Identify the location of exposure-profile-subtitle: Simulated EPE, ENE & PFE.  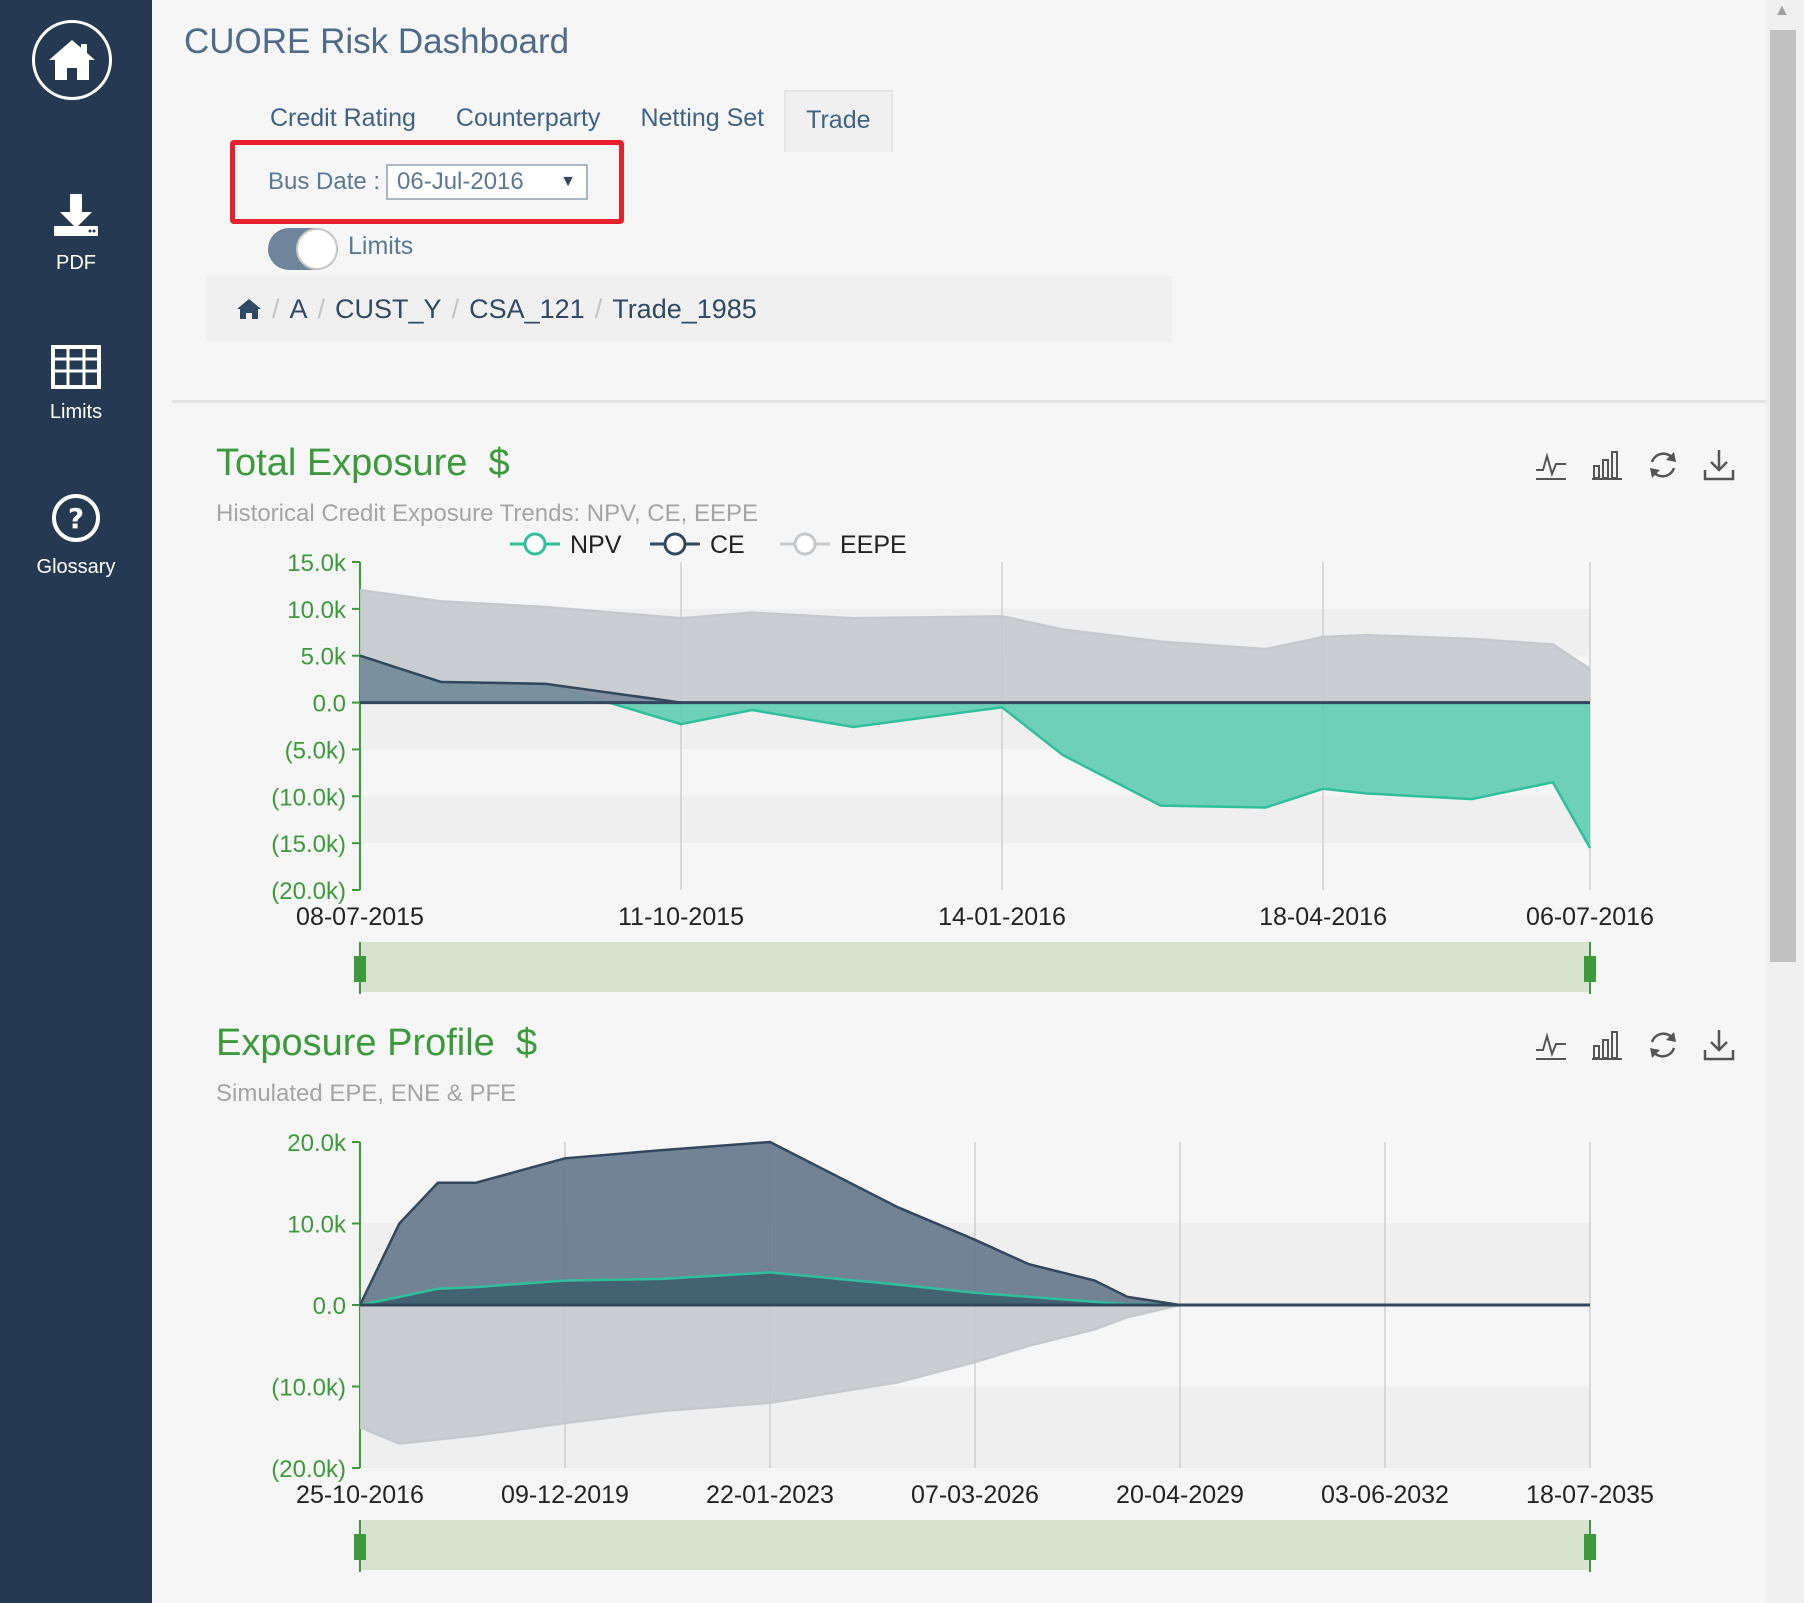
(366, 1093).